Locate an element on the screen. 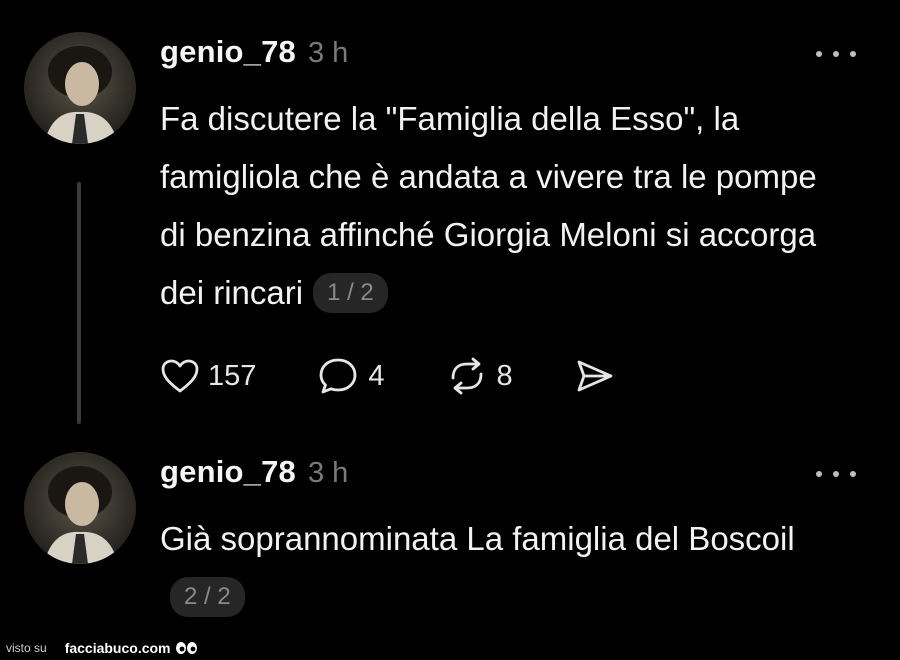  thread-counter: 1 / 2 is located at coordinates (350, 293).